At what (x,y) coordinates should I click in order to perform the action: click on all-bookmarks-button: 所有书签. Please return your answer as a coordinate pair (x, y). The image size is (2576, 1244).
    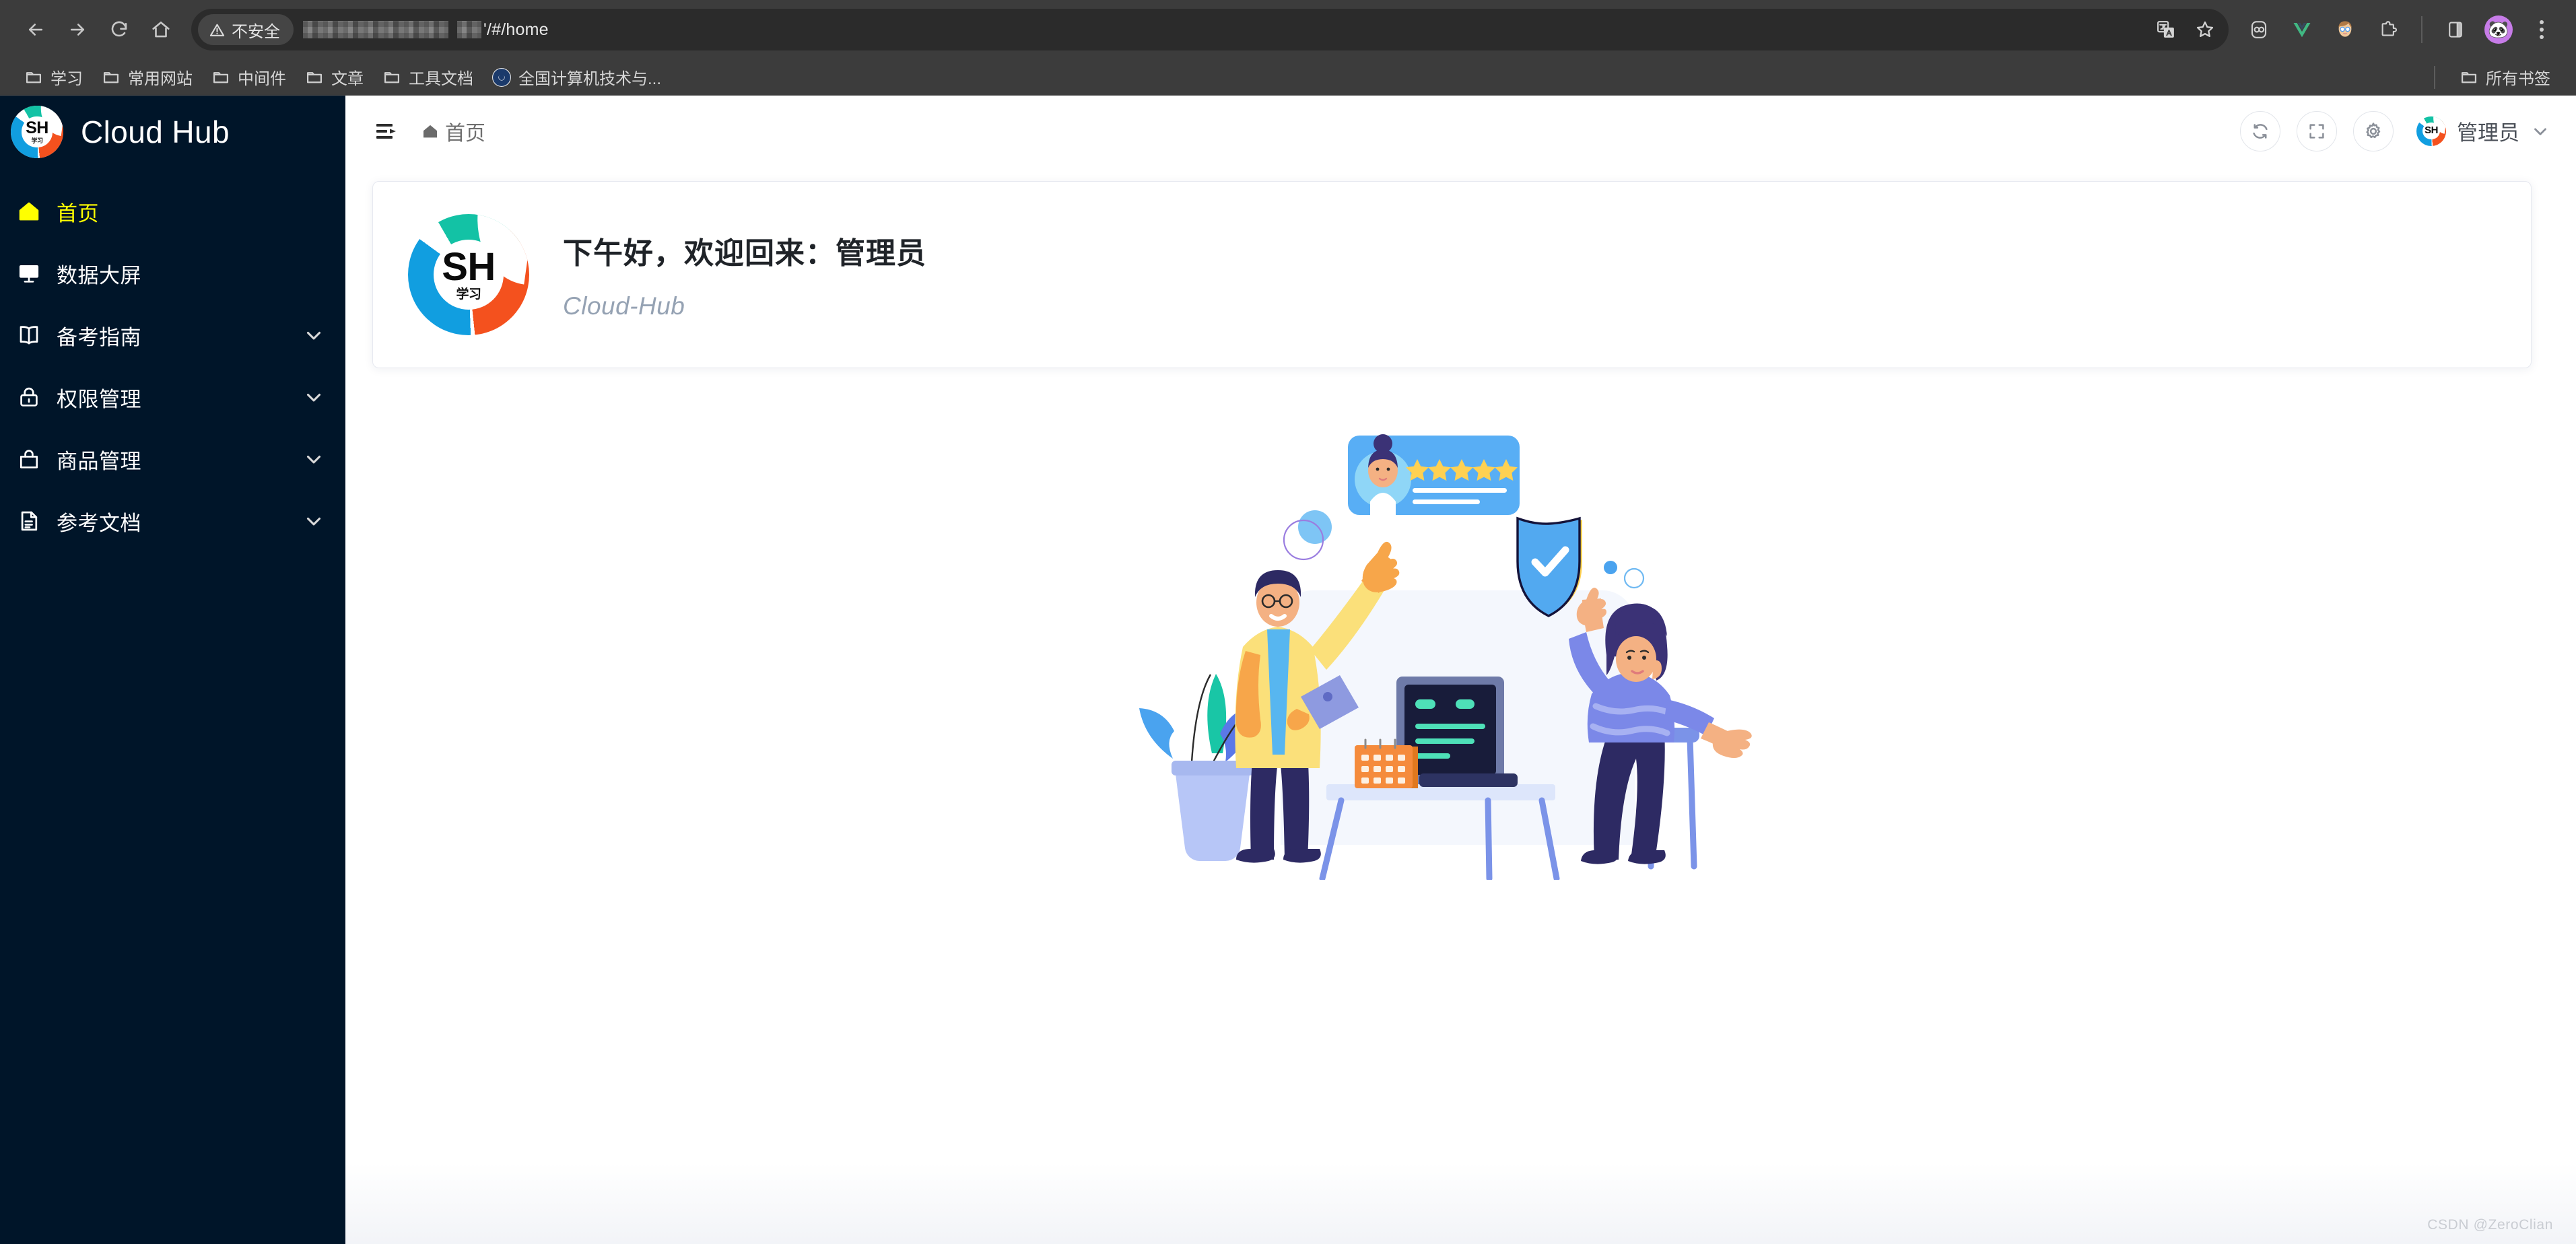
    Looking at the image, I should click on (2505, 77).